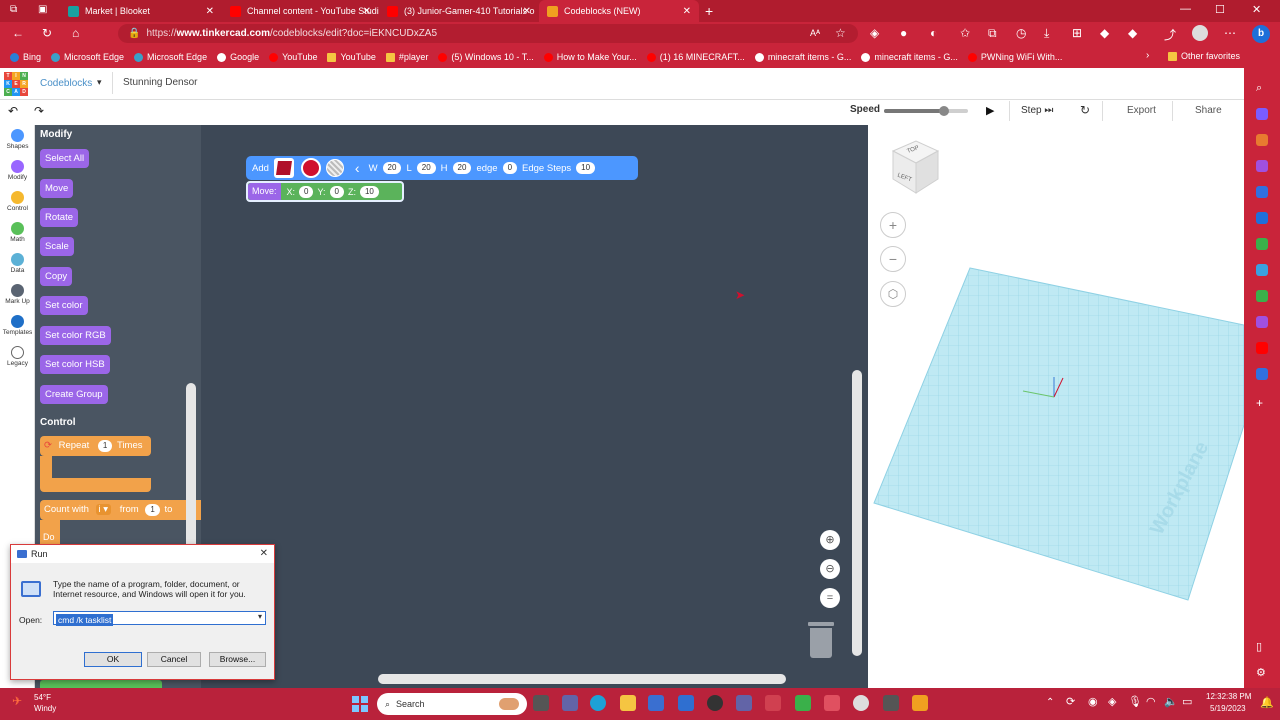  I want to click on tray-icon: ◈, so click(1112, 701).